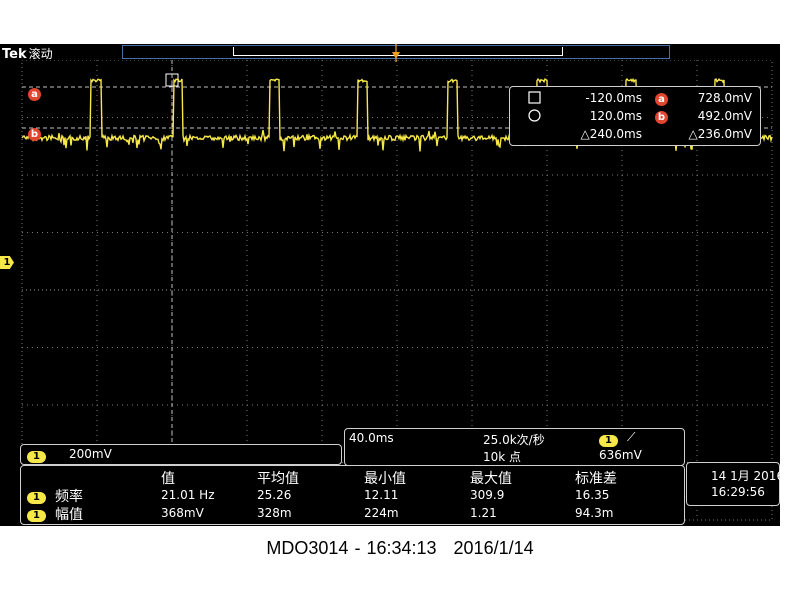  Describe the element at coordinates (745, 476) in the screenshot. I see `date-display: 14 1月 2016` at that location.